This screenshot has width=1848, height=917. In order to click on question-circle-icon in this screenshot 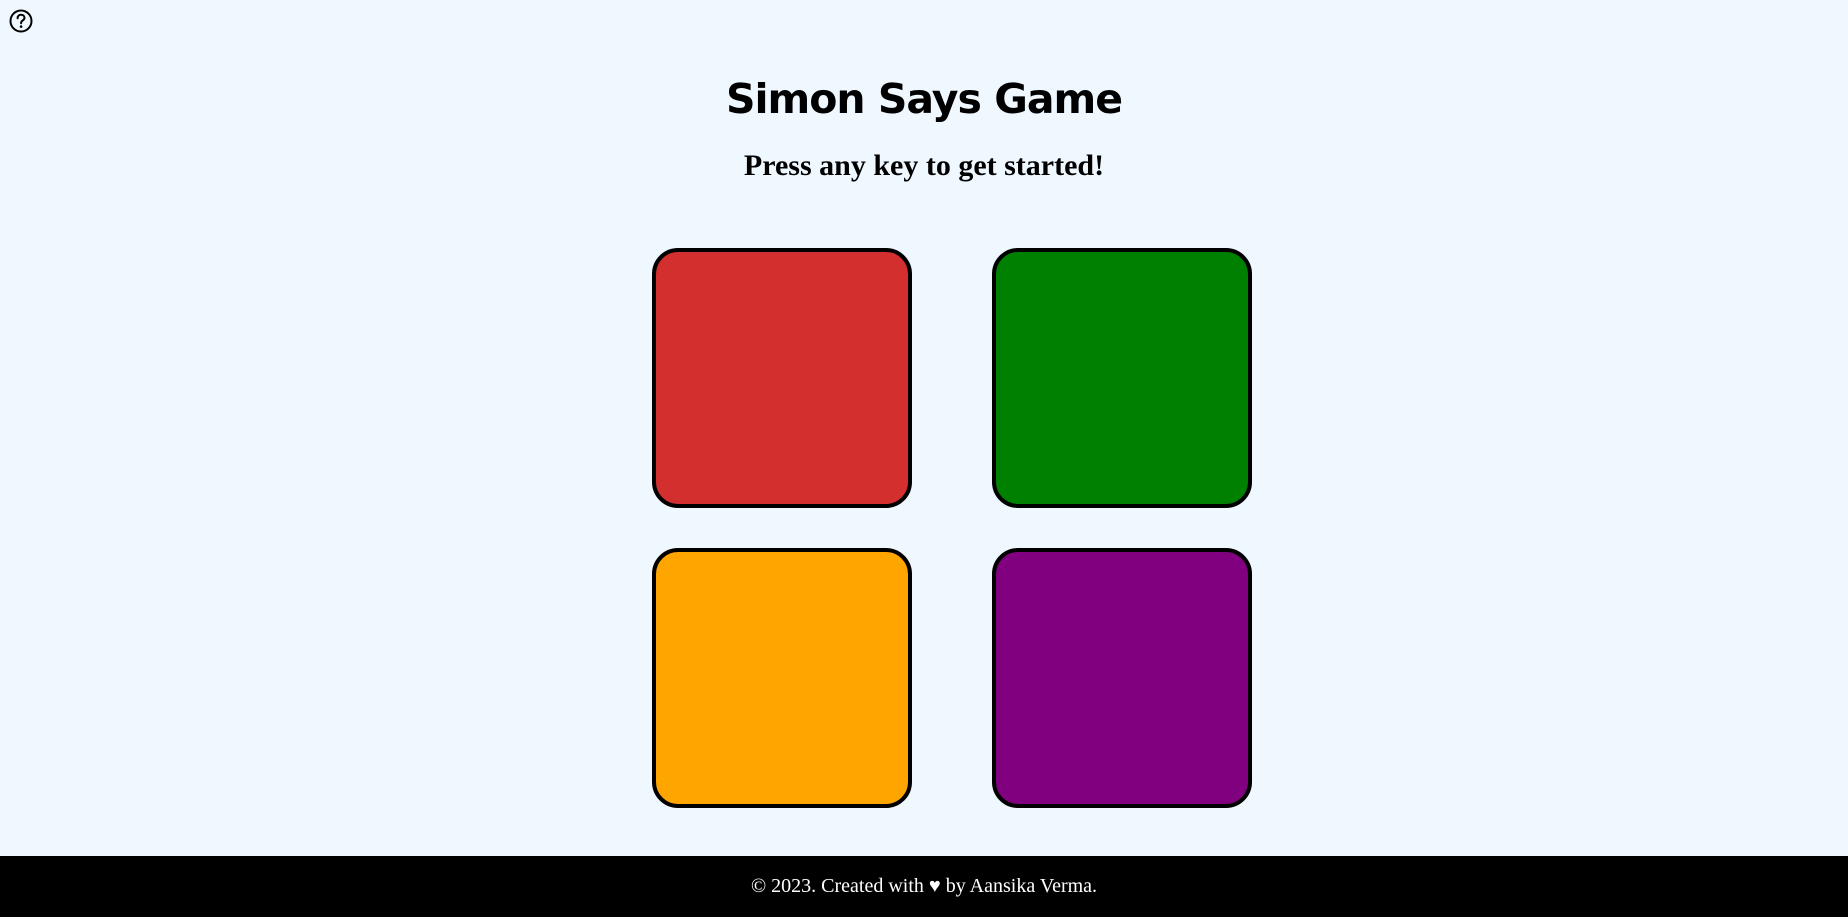, I will do `click(21, 21)`.